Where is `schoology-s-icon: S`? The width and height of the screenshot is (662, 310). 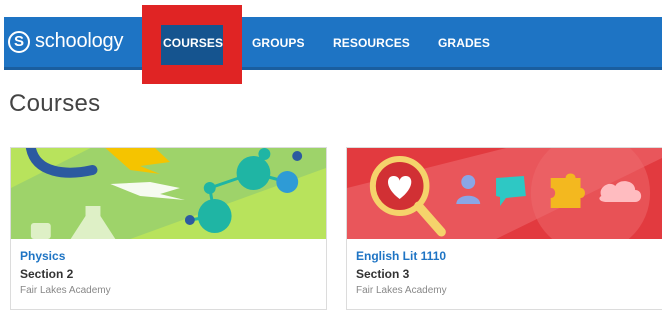 schoology-s-icon: S is located at coordinates (19, 41).